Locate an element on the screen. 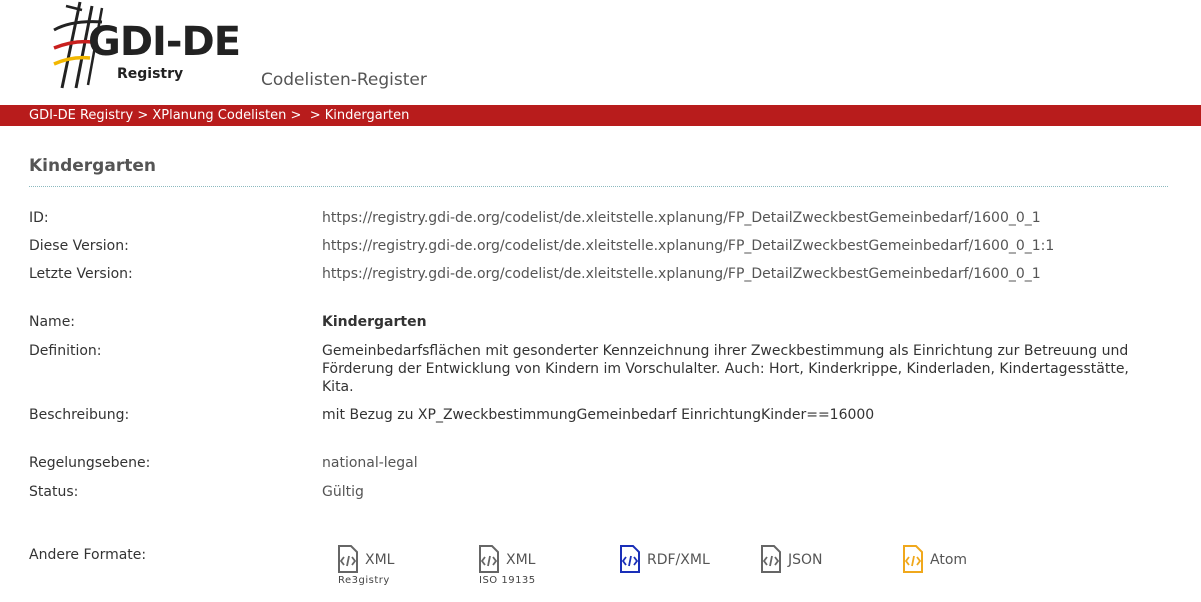 The width and height of the screenshot is (1201, 602). format-label: RDF/XML is located at coordinates (678, 560).